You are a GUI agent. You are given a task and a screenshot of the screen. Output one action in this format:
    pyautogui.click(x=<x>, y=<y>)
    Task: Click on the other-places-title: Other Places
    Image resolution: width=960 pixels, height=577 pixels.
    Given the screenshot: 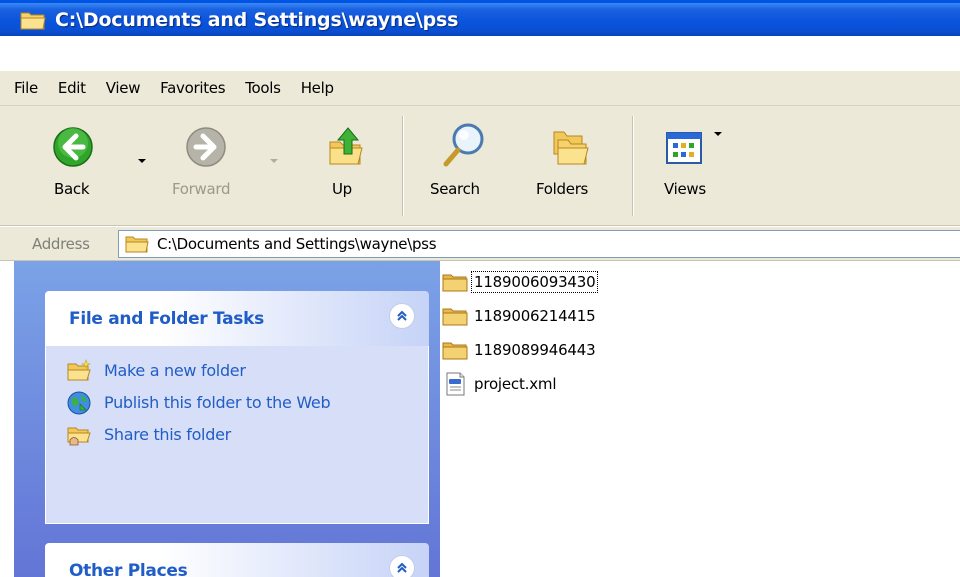 What is the action you would take?
    pyautogui.click(x=128, y=568)
    